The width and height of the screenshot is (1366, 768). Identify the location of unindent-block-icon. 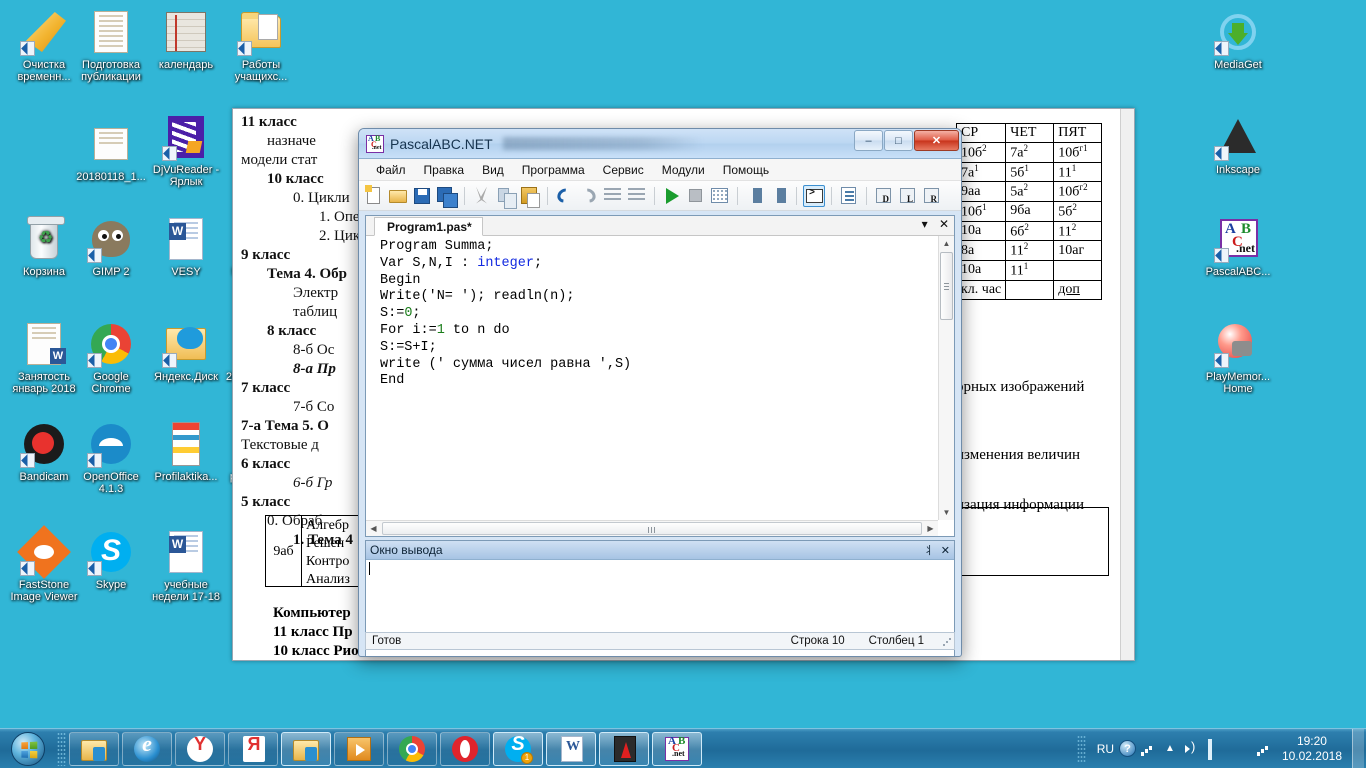
(779, 196).